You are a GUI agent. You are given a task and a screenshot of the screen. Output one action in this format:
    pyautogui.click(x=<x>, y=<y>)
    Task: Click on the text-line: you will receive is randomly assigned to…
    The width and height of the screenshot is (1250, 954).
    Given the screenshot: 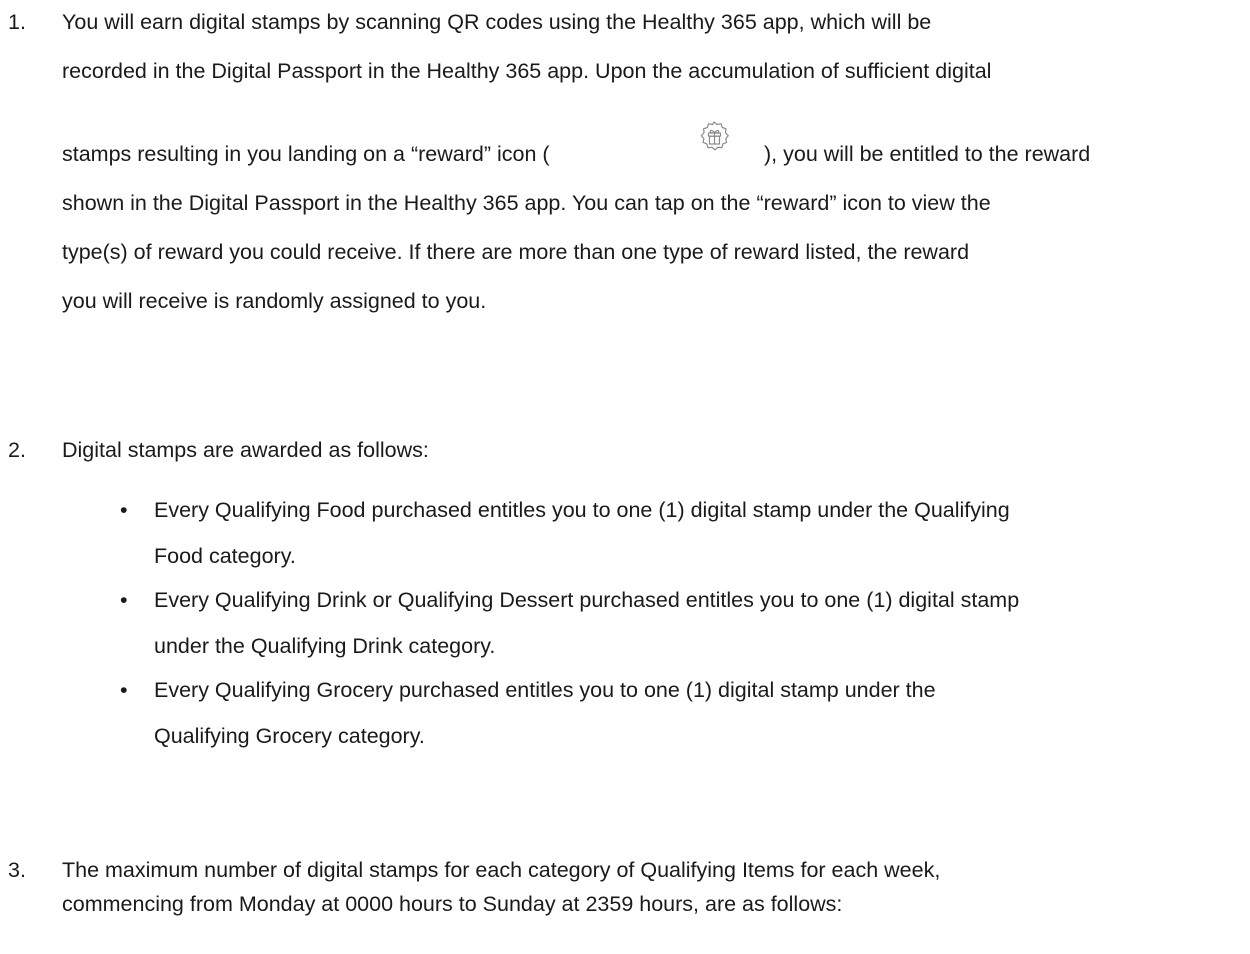 What is the action you would take?
    pyautogui.click(x=274, y=301)
    